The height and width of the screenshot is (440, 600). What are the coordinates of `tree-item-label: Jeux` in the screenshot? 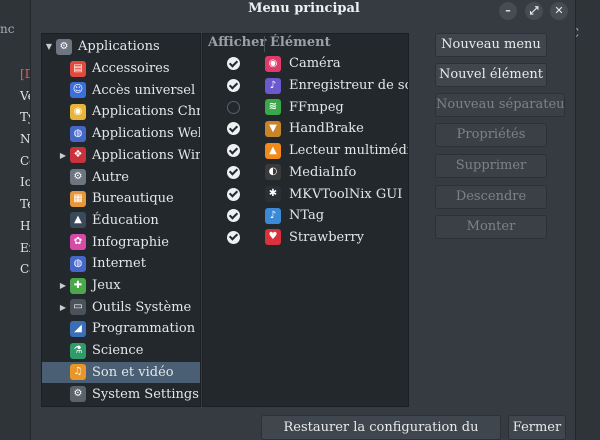 It's located at (106, 286).